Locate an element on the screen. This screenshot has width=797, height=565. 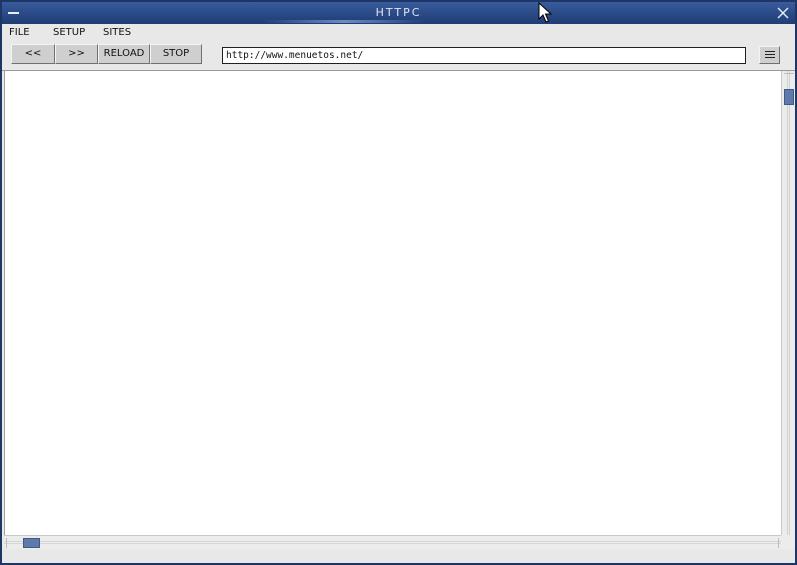
menu-setup: SETUP is located at coordinates (69, 32).